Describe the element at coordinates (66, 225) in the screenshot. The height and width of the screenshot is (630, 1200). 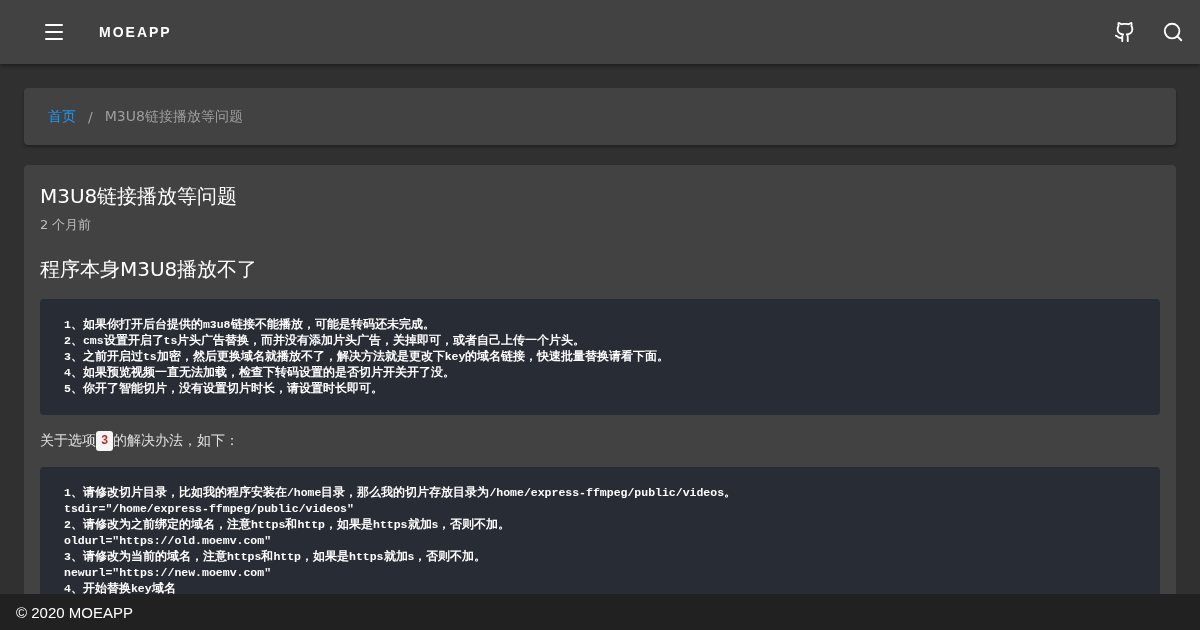
I see `post-time: 2 个月前` at that location.